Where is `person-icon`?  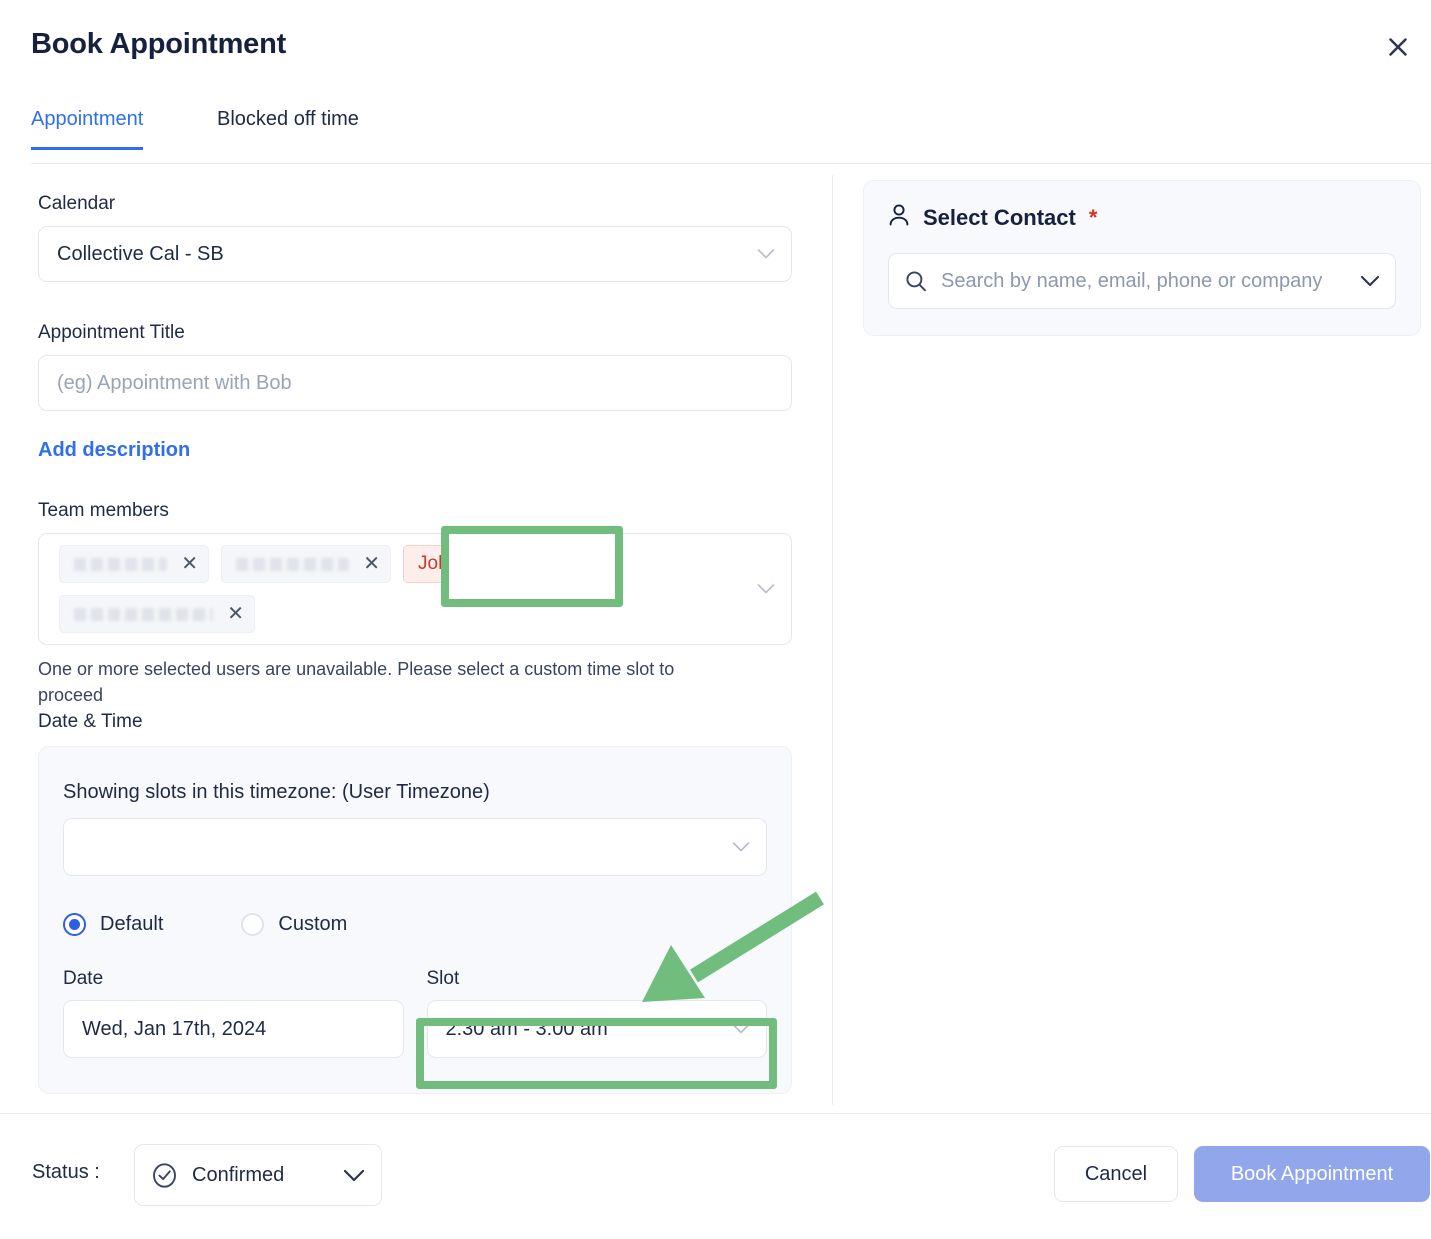 person-icon is located at coordinates (899, 218).